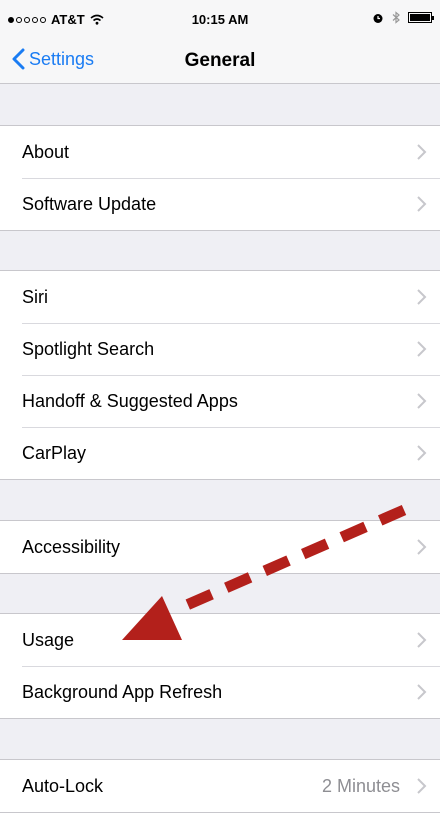 Image resolution: width=440 pixels, height=813 pixels. What do you see at coordinates (130, 400) in the screenshot?
I see `row-label: Handoff & Suggested Apps` at bounding box center [130, 400].